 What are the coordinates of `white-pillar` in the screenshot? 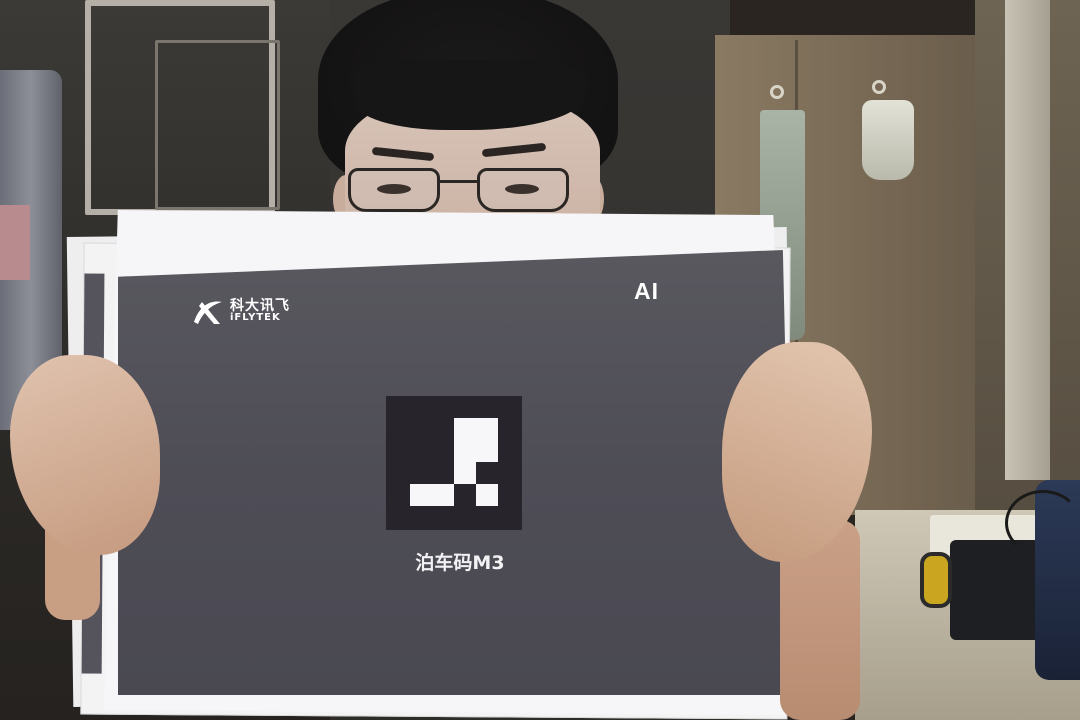 It's located at (1027, 240).